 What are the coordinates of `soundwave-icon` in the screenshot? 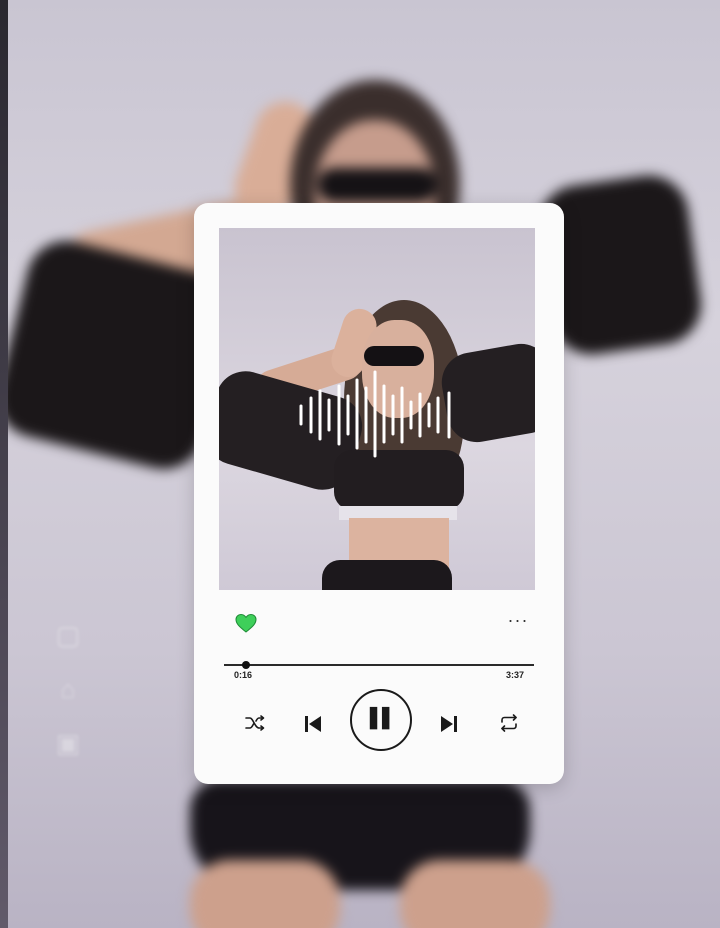 It's located at (375, 414).